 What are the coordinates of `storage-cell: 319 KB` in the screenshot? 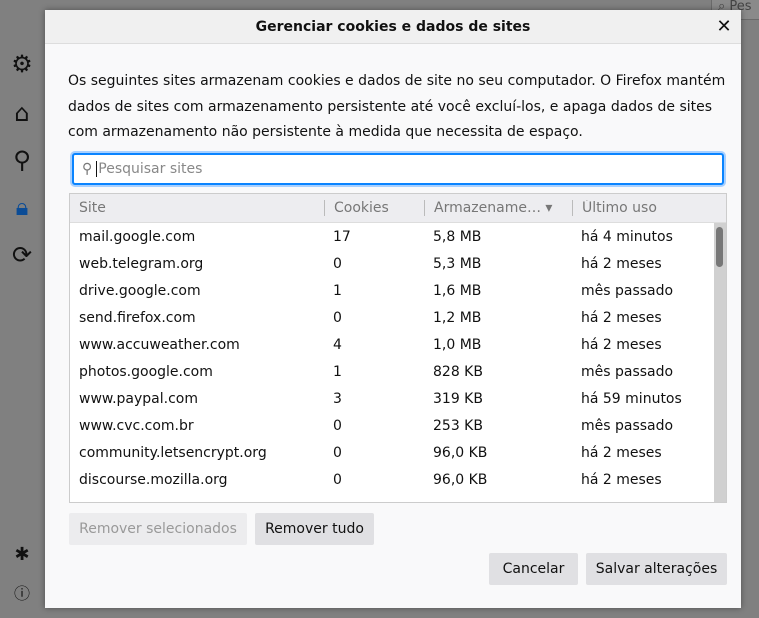 It's located at (458, 398).